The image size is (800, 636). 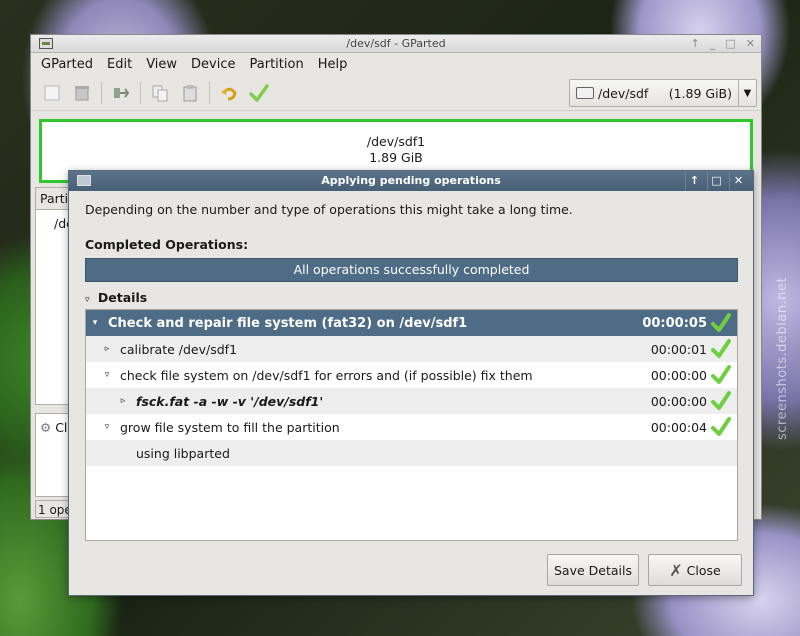 What do you see at coordinates (84, 180) in the screenshot?
I see `dialog-app-icon` at bounding box center [84, 180].